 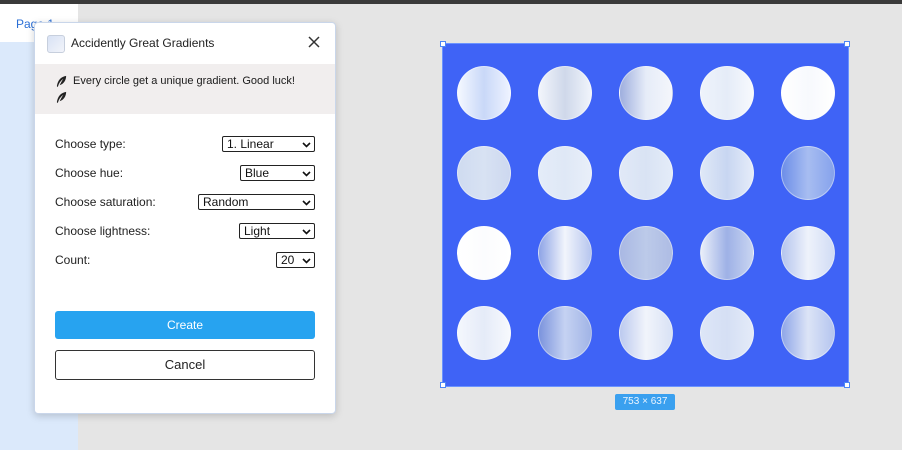 I want to click on lightness-value: Light, so click(x=257, y=231).